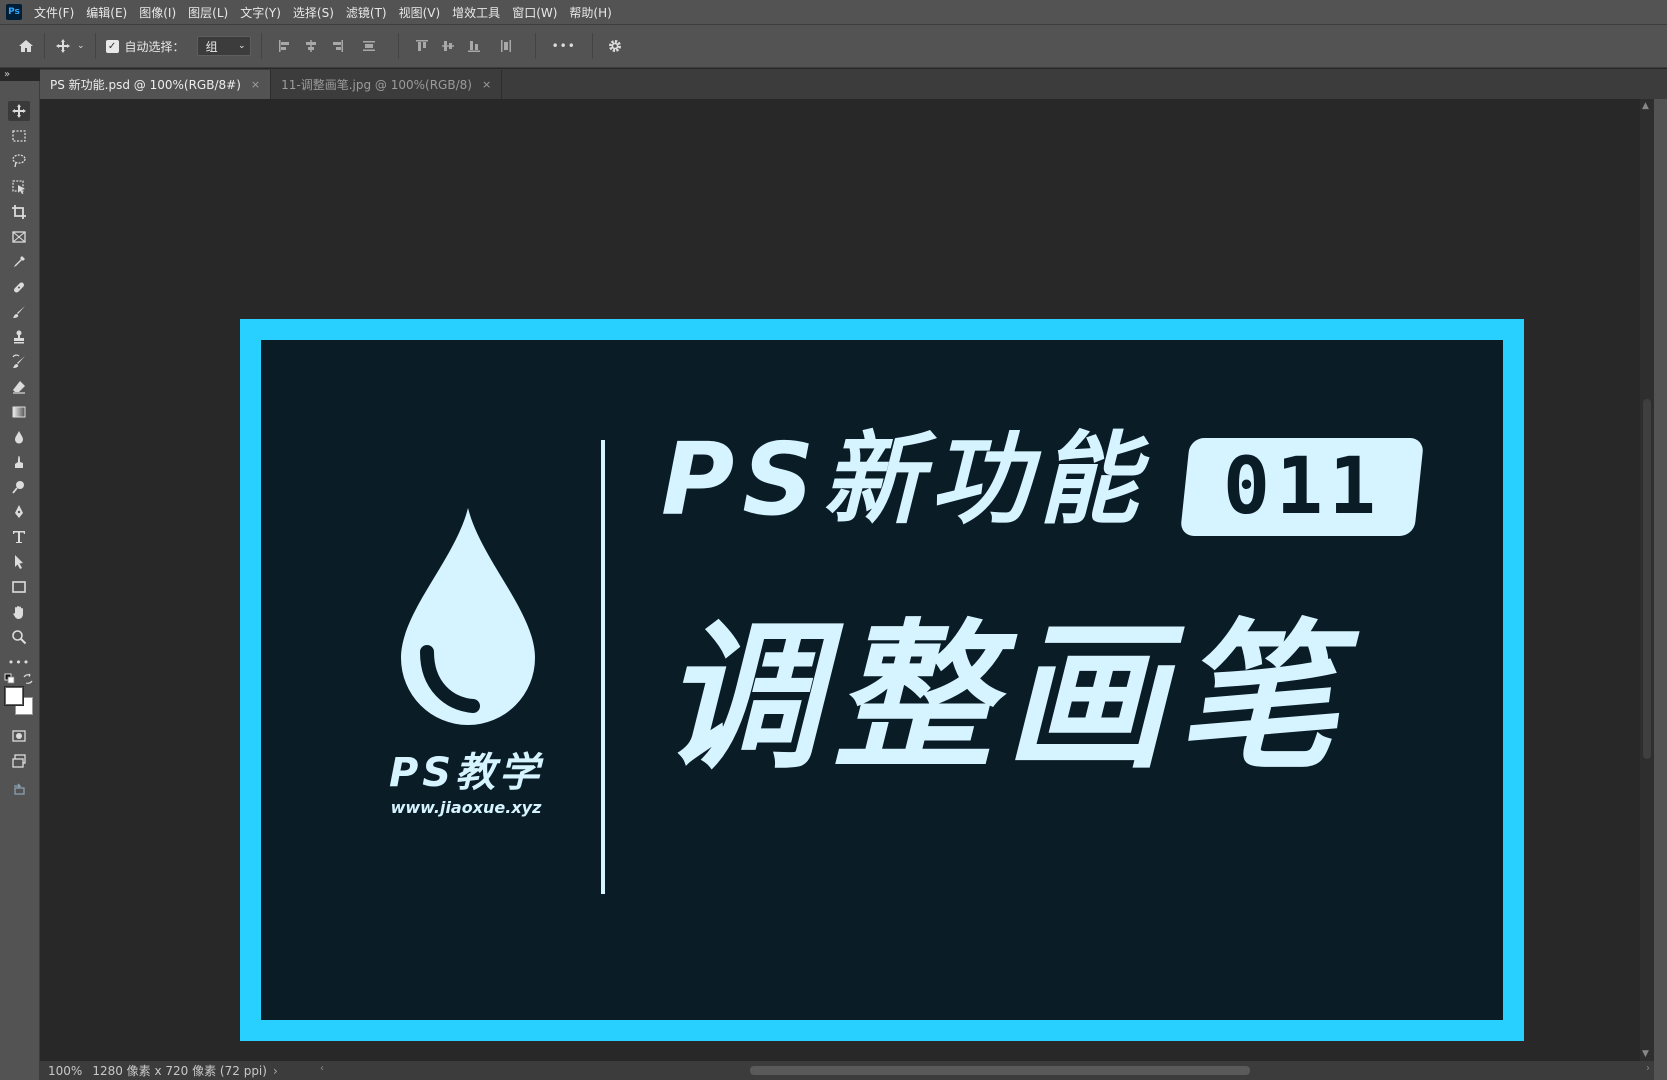  What do you see at coordinates (366, 12) in the screenshot?
I see `menu-filter: 滤镜(T)` at bounding box center [366, 12].